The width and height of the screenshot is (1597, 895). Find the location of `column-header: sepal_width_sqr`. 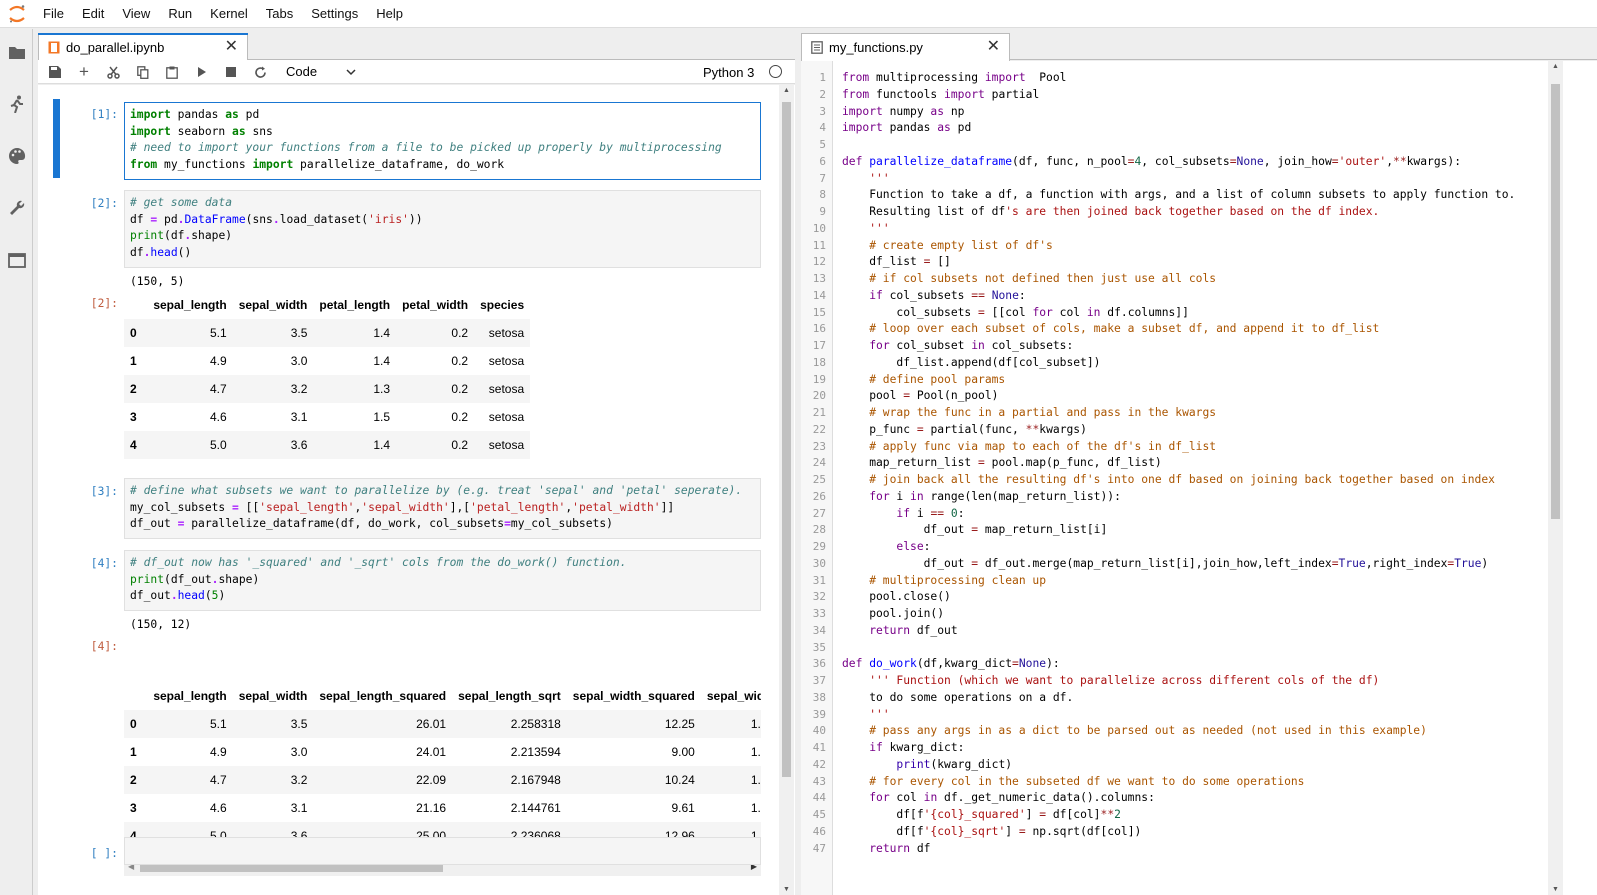

column-header: sepal_width_sqr is located at coordinates (733, 696).